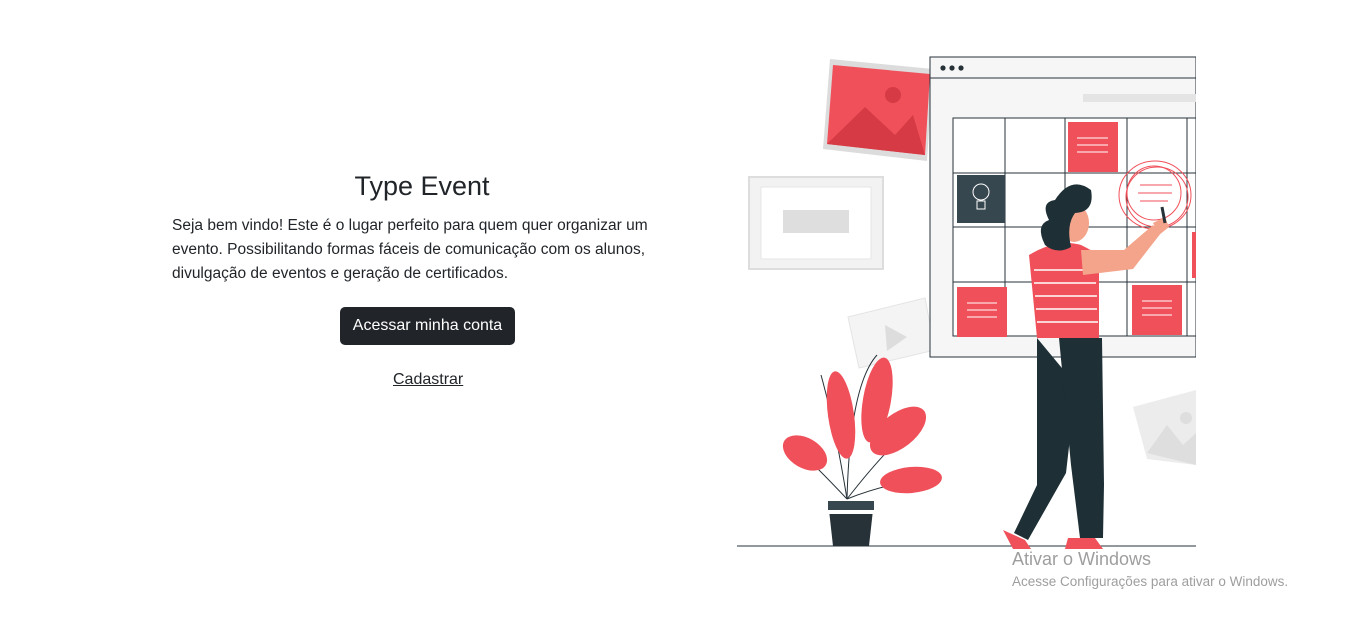  Describe the element at coordinates (981, 199) in the screenshot. I see `lightbulb-icon` at that location.